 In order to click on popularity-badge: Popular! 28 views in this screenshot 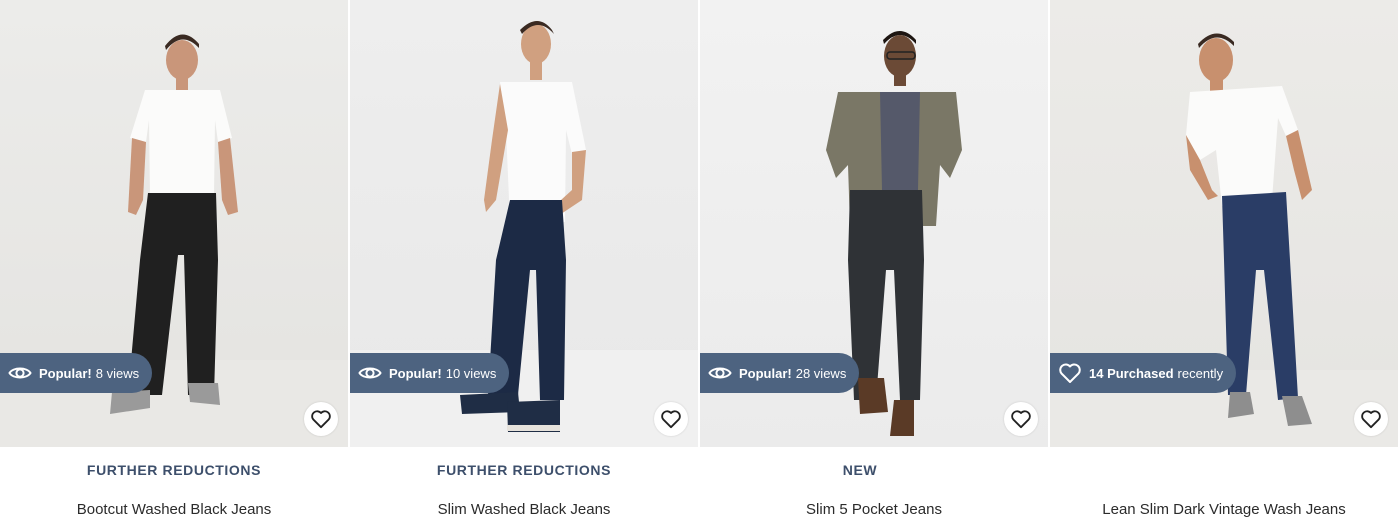, I will do `click(780, 373)`.